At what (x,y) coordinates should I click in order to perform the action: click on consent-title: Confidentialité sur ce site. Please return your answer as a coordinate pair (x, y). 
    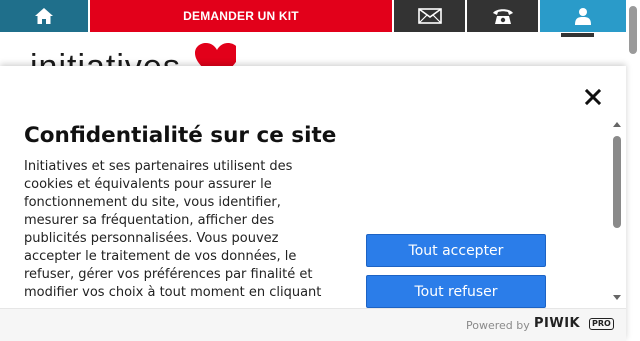
    Looking at the image, I should click on (180, 135).